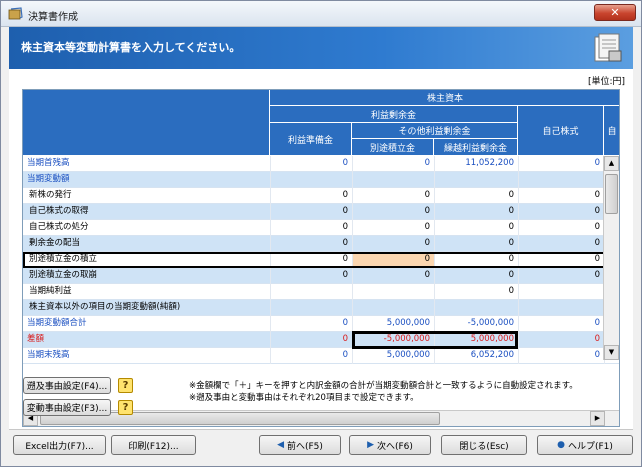 The width and height of the screenshot is (642, 467). What do you see at coordinates (611, 194) in the screenshot?
I see `vertical-scroll-thumb` at bounding box center [611, 194].